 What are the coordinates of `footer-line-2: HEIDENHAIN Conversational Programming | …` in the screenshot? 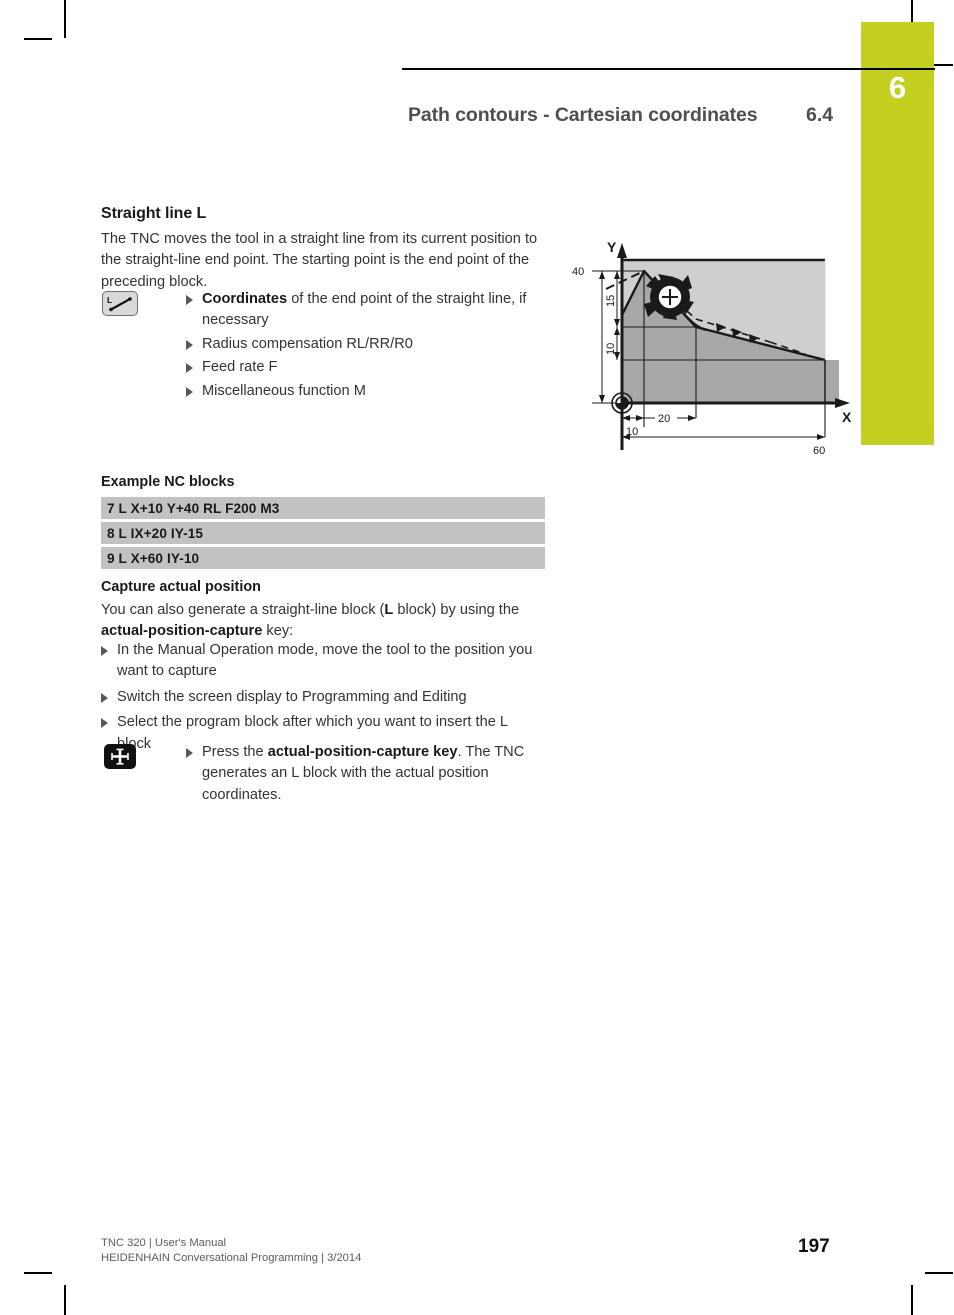 It's located at (231, 1258).